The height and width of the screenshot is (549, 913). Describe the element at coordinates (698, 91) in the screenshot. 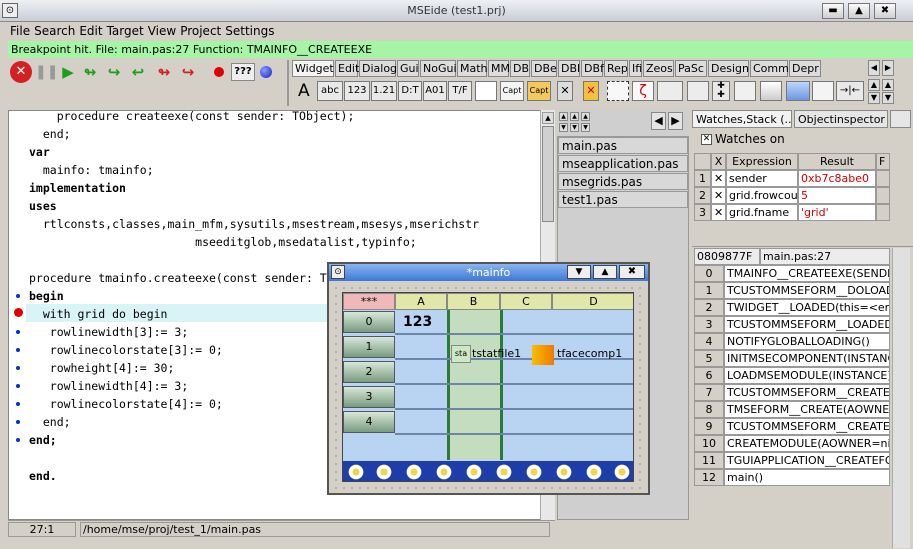

I see `panel-icon` at that location.